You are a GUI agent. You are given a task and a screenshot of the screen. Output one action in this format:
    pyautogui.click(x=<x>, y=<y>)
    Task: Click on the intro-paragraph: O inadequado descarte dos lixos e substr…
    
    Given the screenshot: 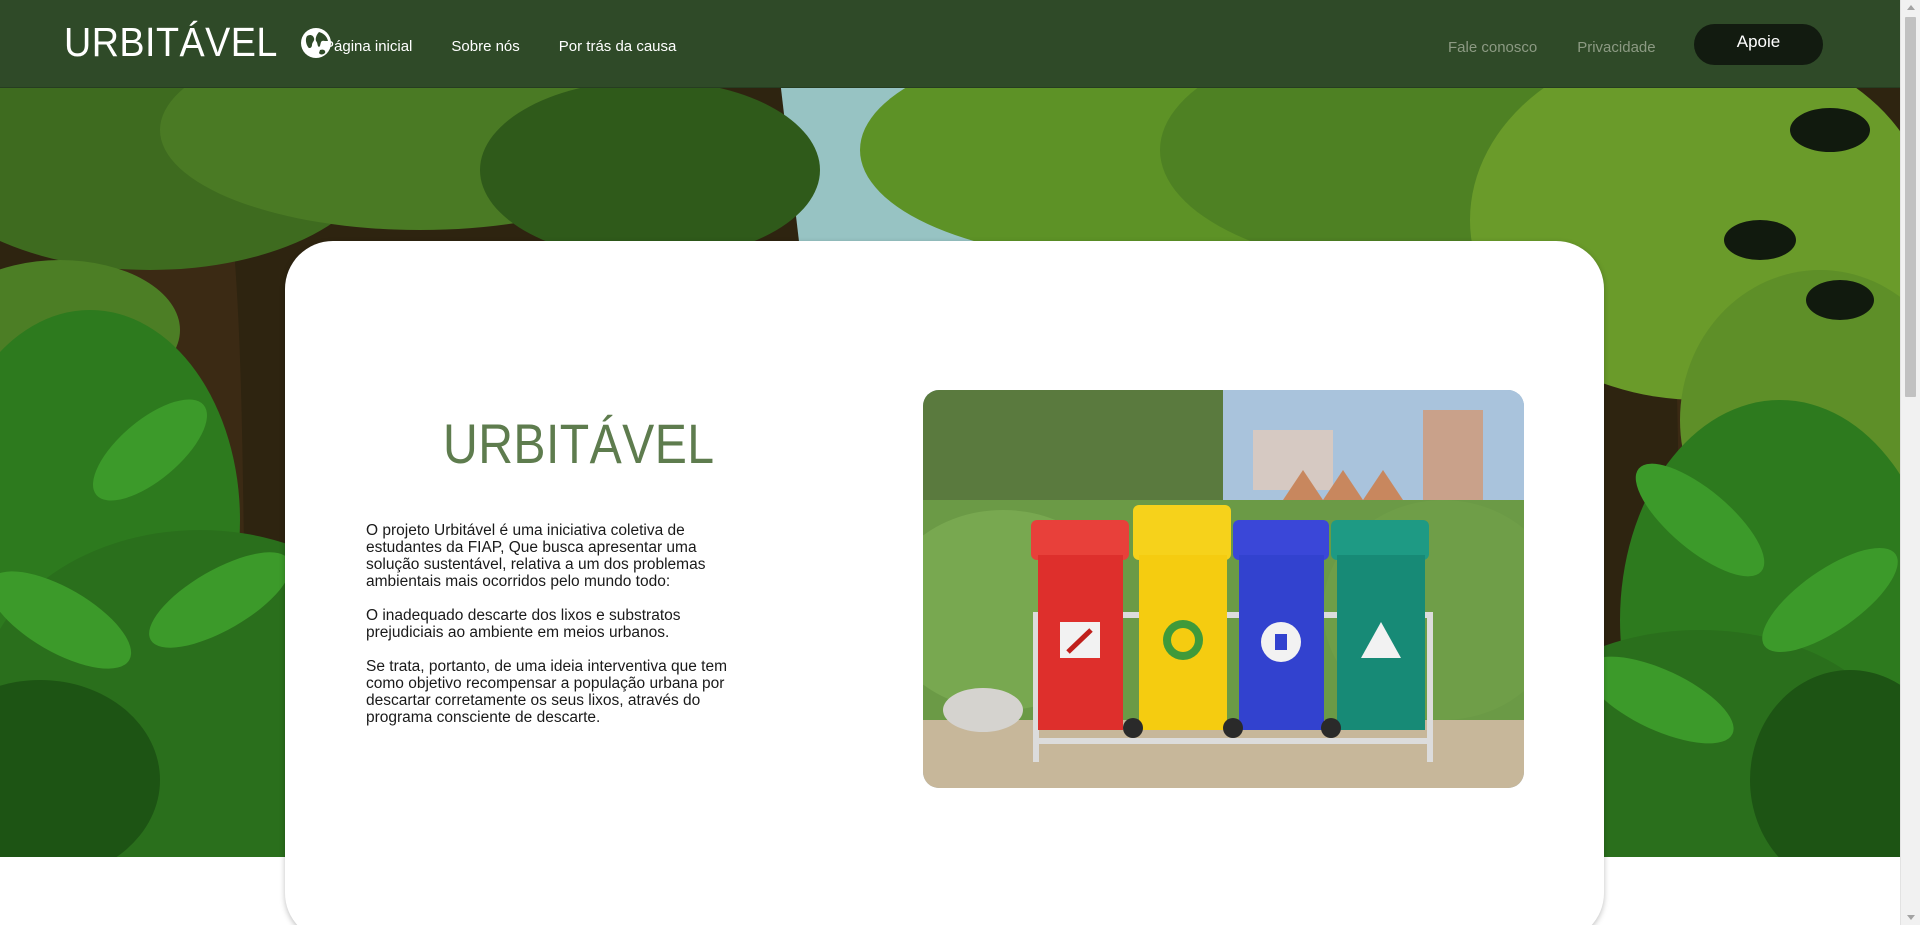 What is the action you would take?
    pyautogui.click(x=523, y=624)
    